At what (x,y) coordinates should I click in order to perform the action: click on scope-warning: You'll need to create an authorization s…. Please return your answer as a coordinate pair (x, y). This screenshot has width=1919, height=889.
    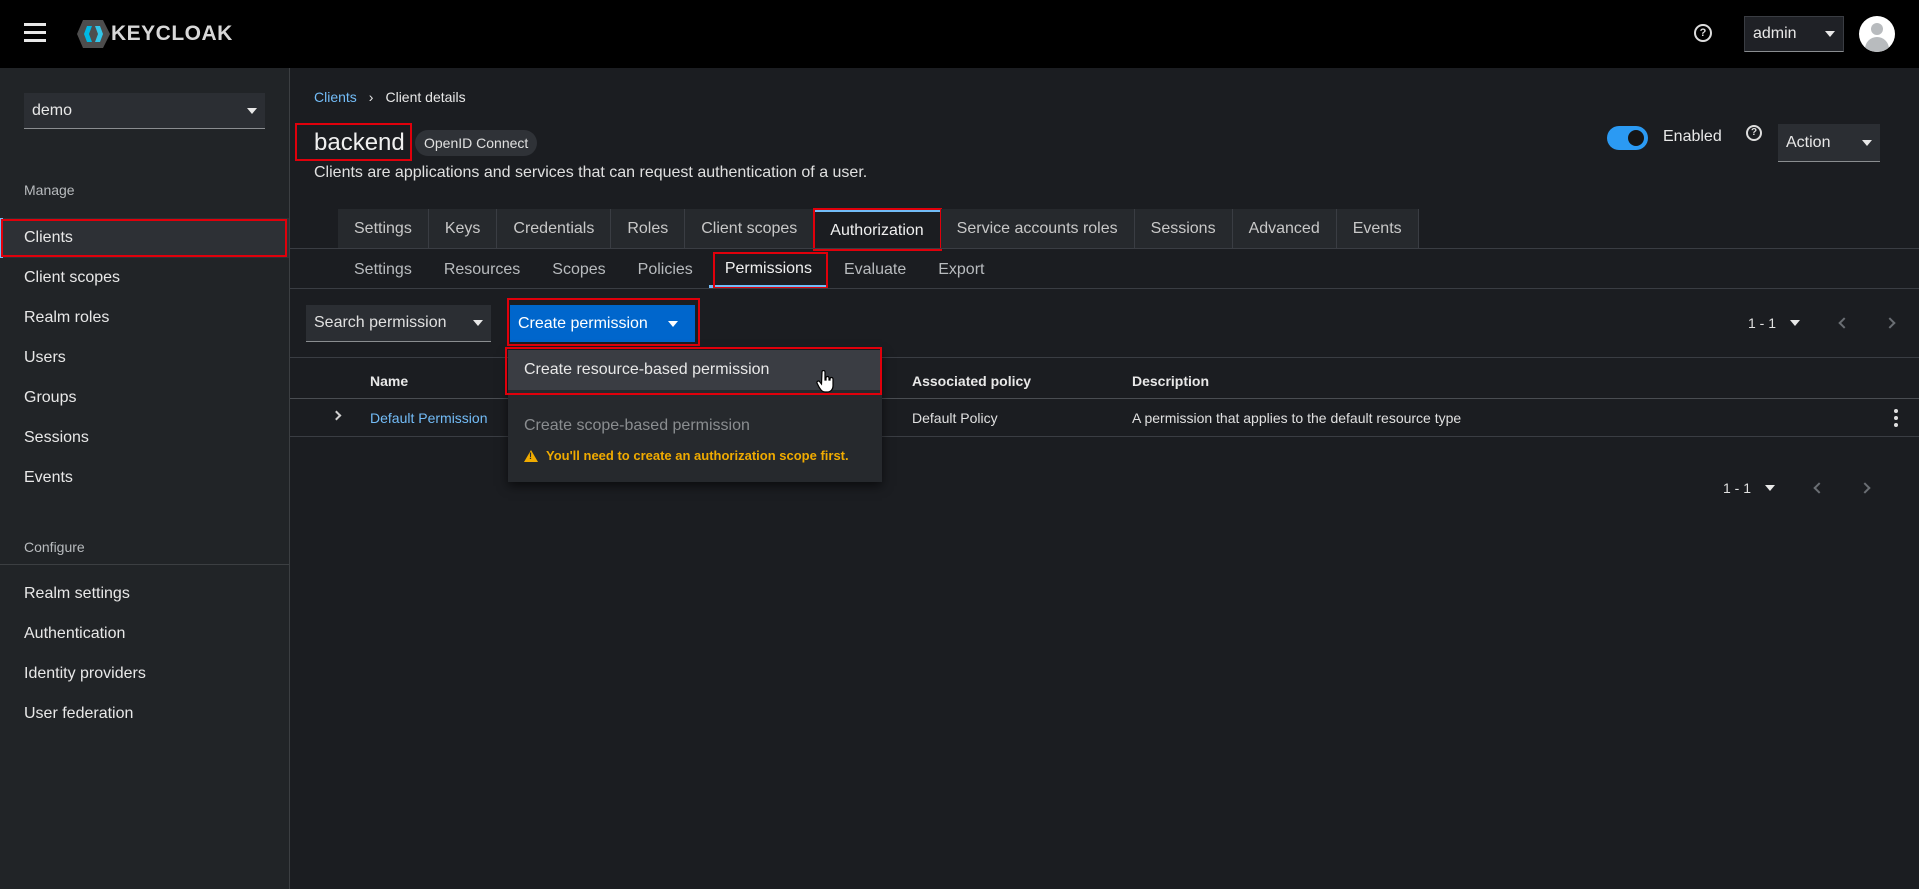
    Looking at the image, I should click on (686, 455).